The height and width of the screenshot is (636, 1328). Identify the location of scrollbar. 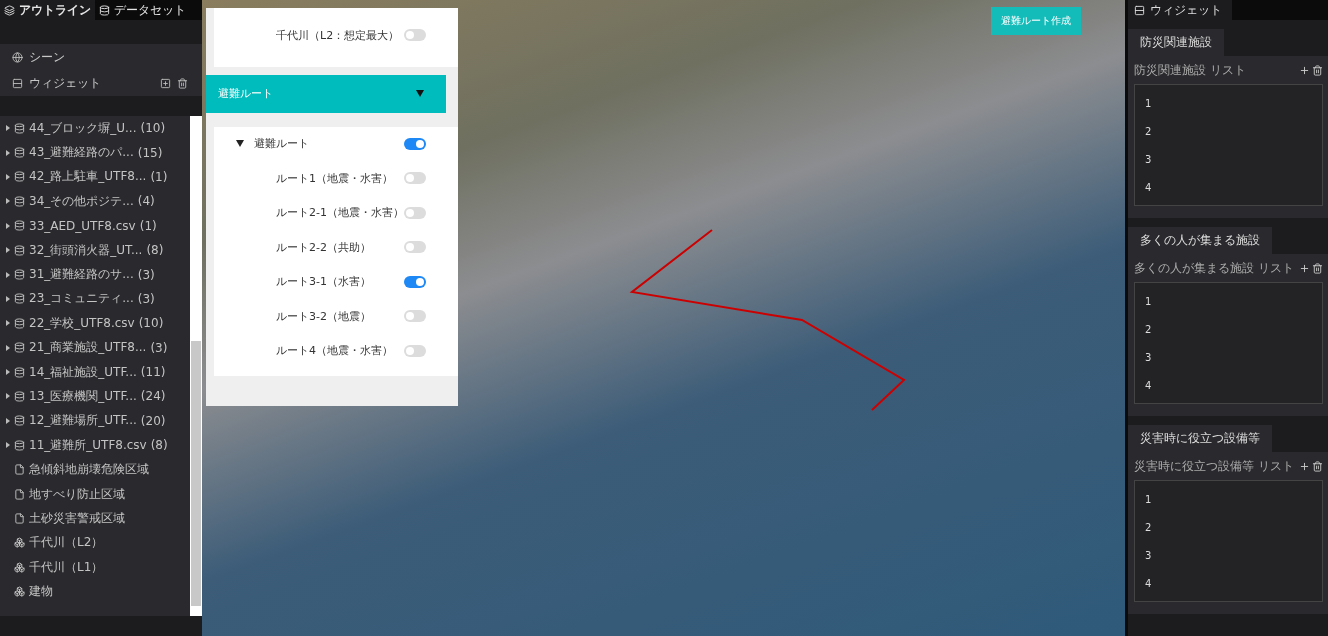
(196, 366).